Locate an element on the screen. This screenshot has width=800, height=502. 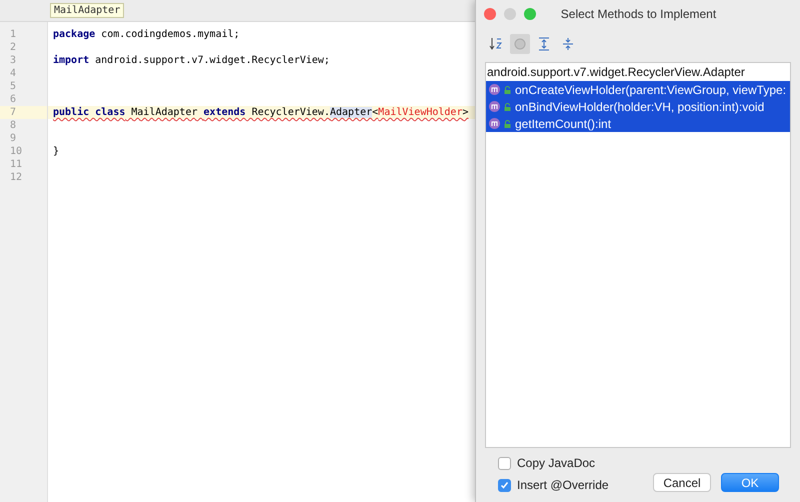
method-item: onCreateViewHolder(parent:ViewGroup, viewType: is located at coordinates (638, 89).